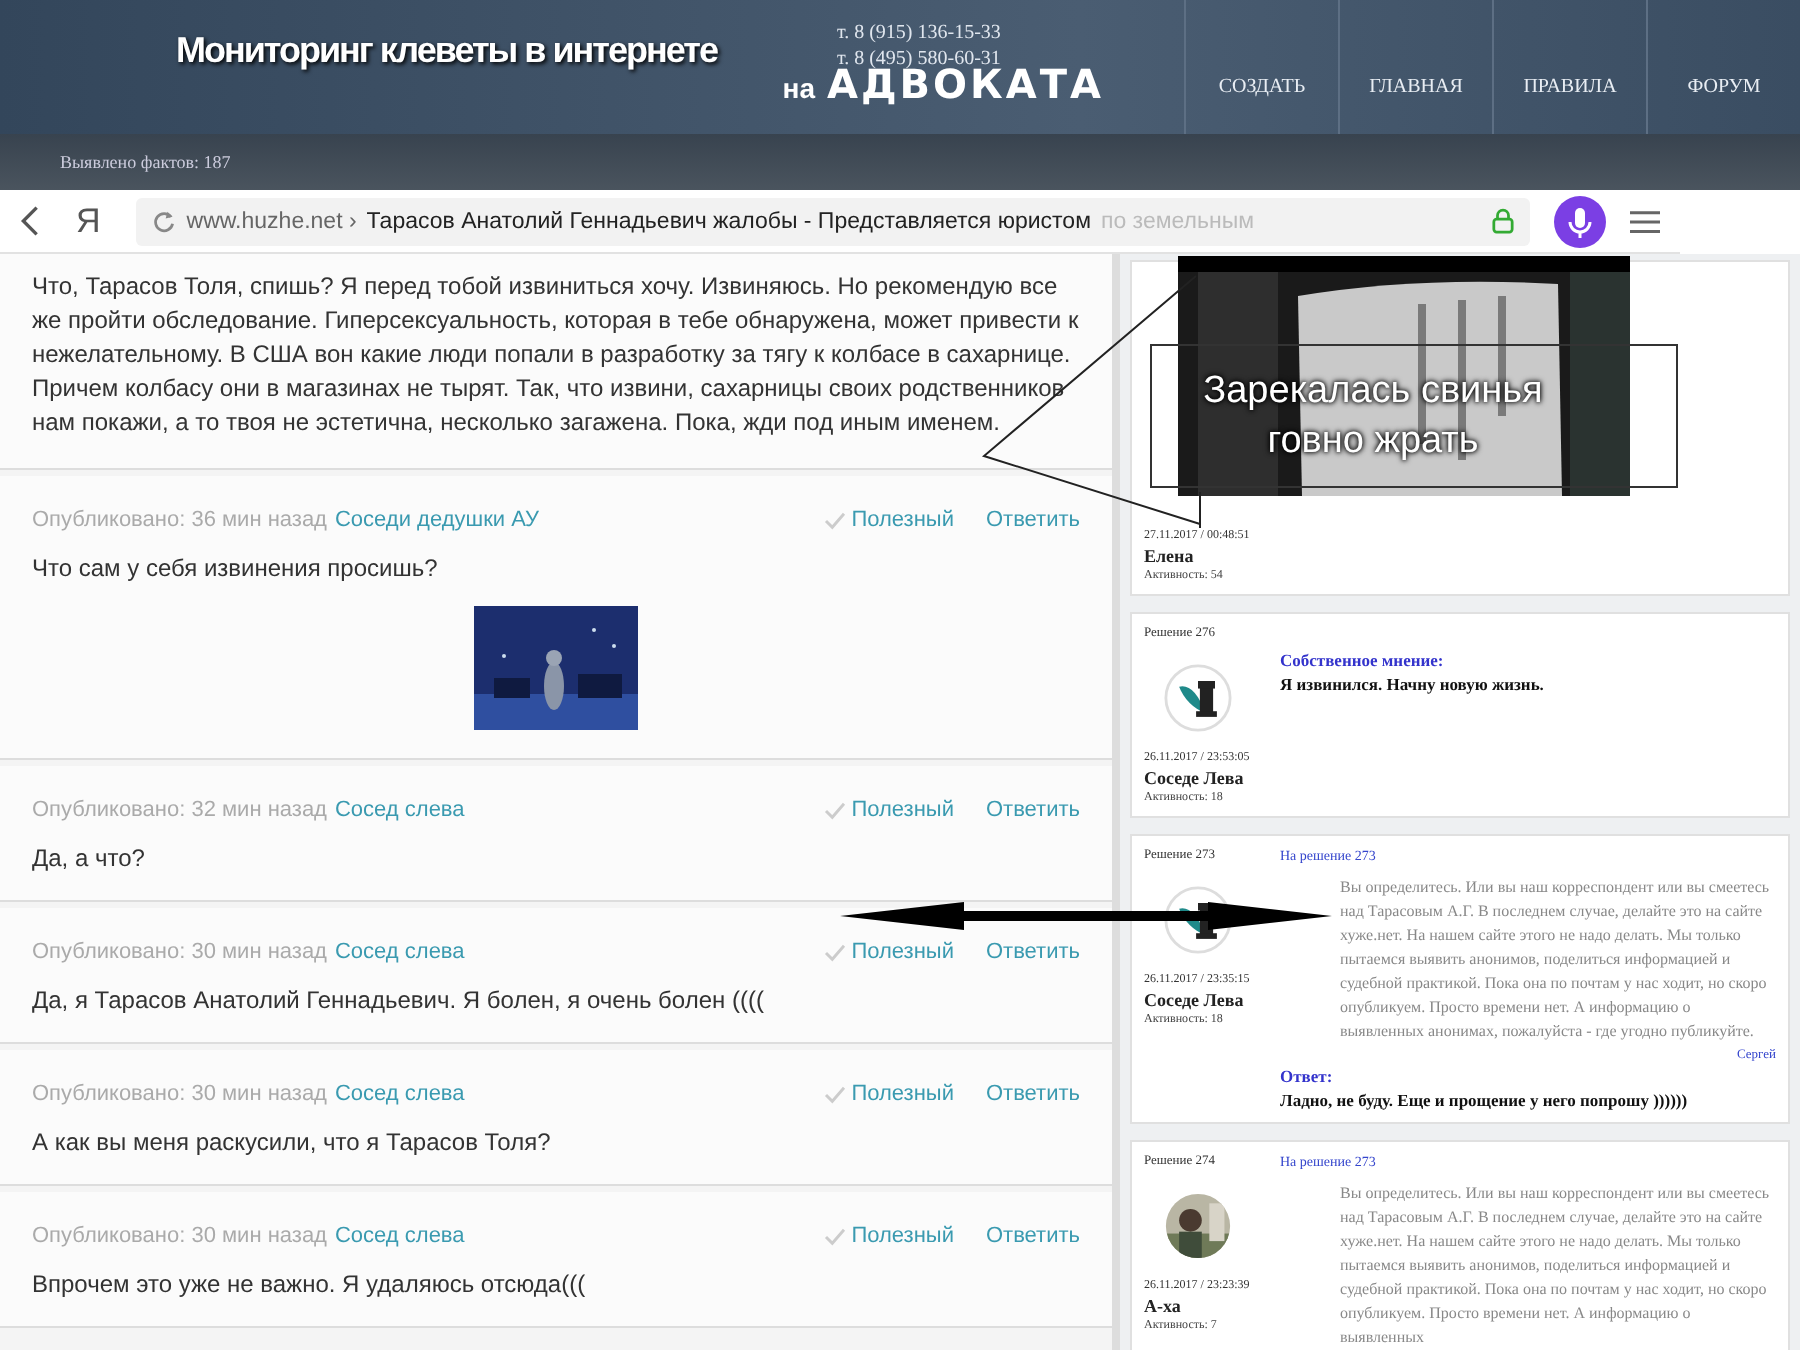 This screenshot has width=1800, height=1350. What do you see at coordinates (436, 520) in the screenshot?
I see `author-link: Соседи дедушки АУ` at bounding box center [436, 520].